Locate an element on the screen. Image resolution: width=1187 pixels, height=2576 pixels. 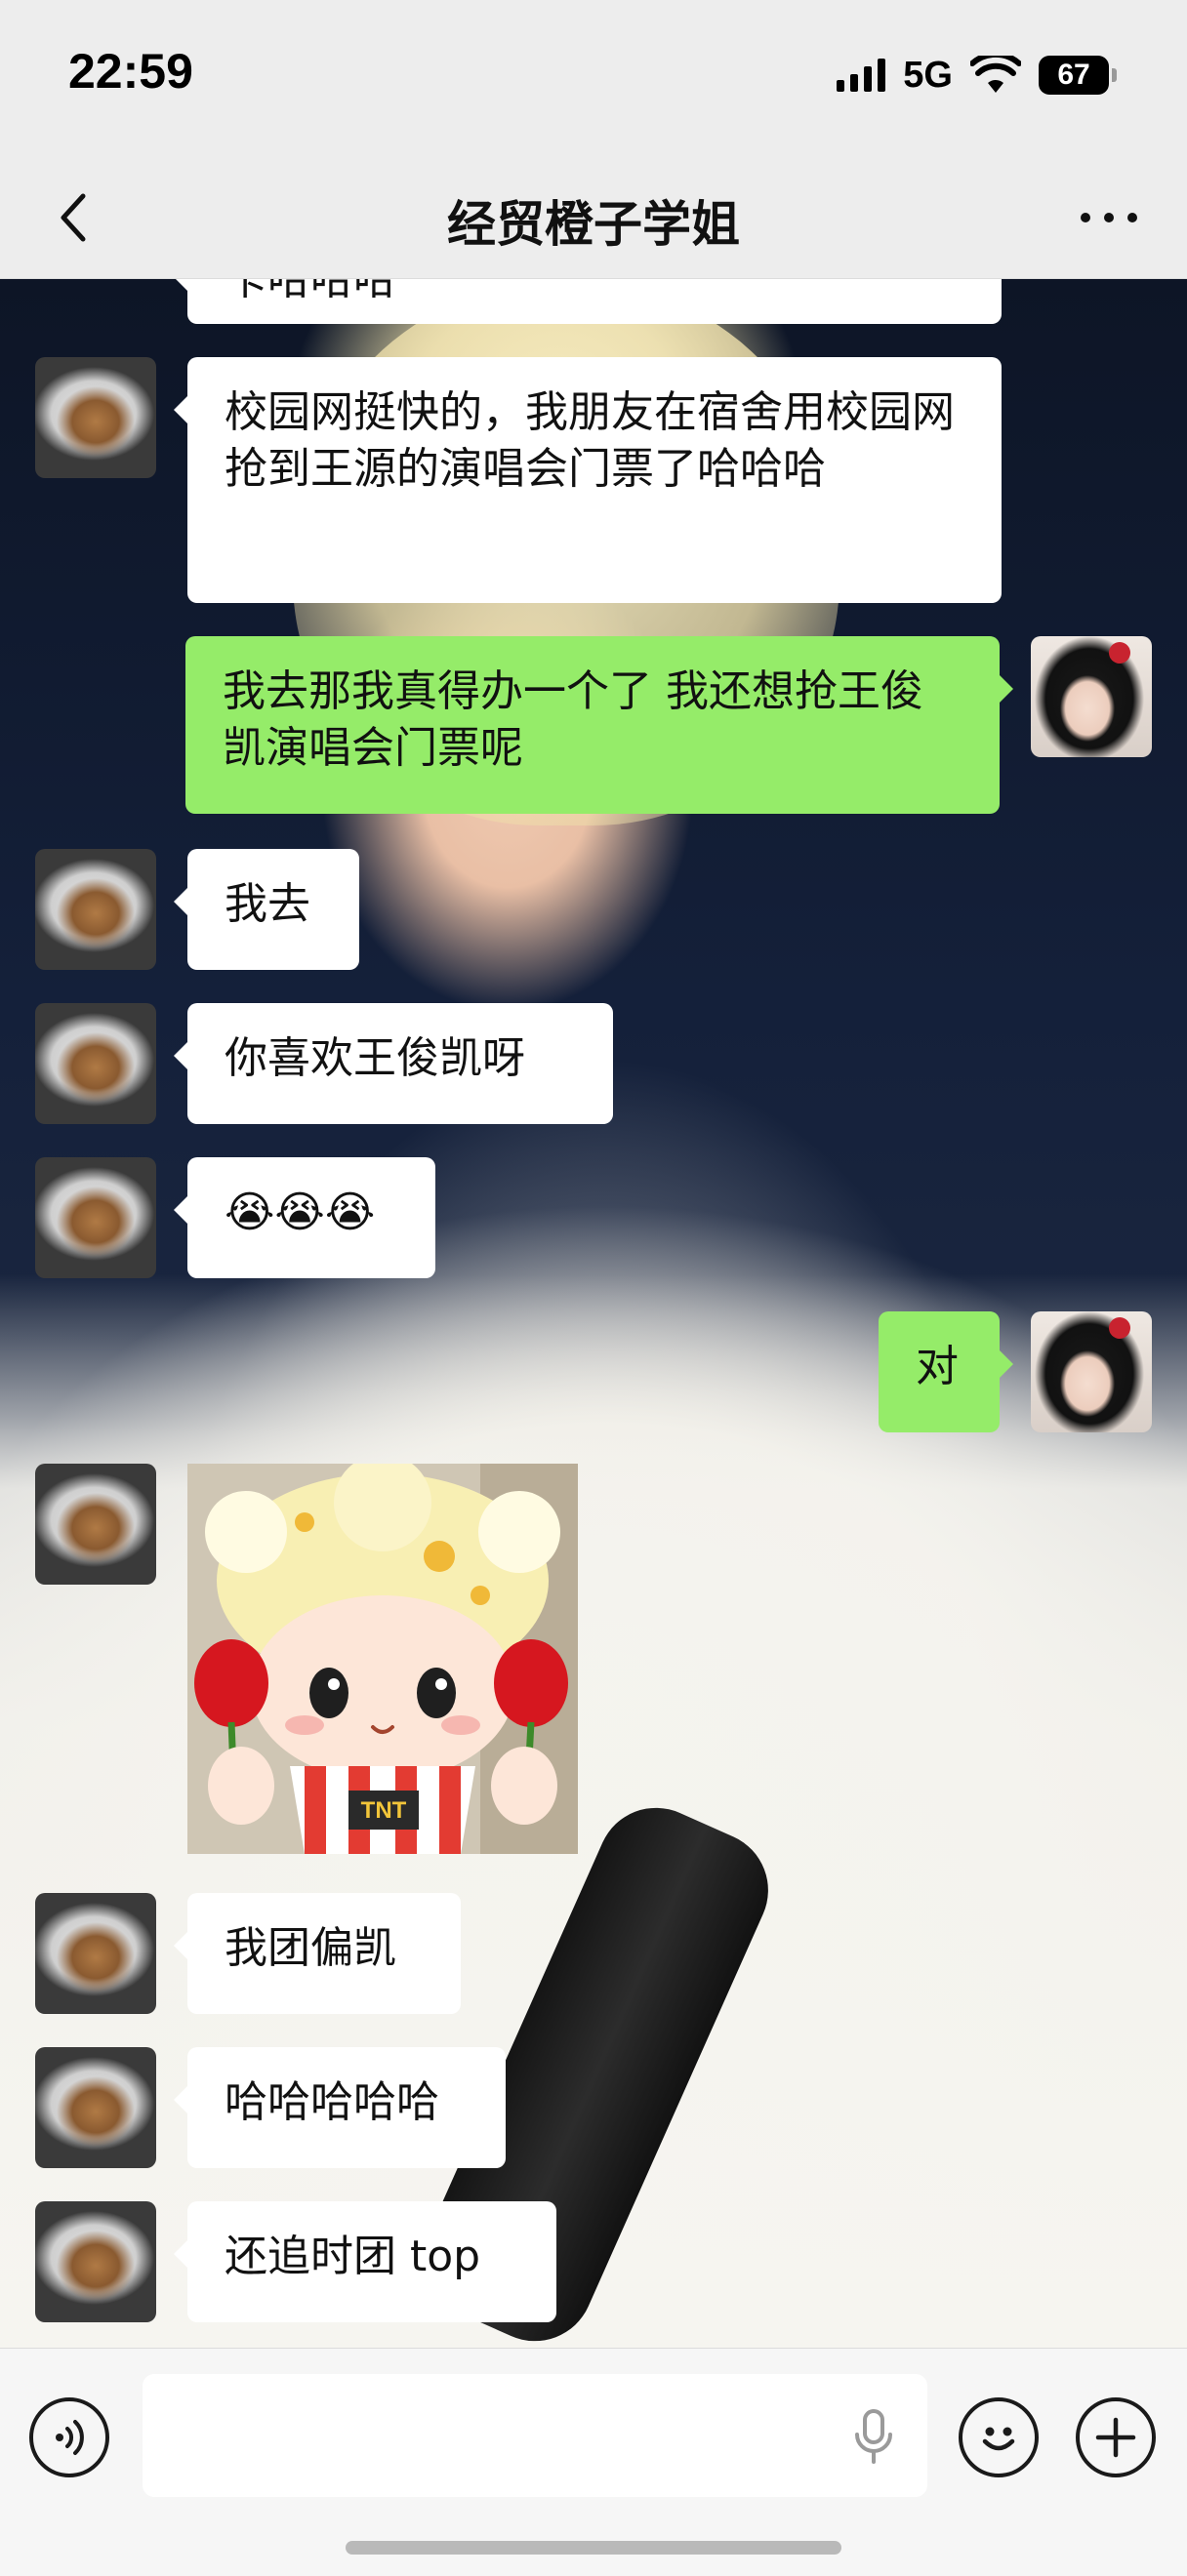
message-input is located at coordinates (535, 2435).